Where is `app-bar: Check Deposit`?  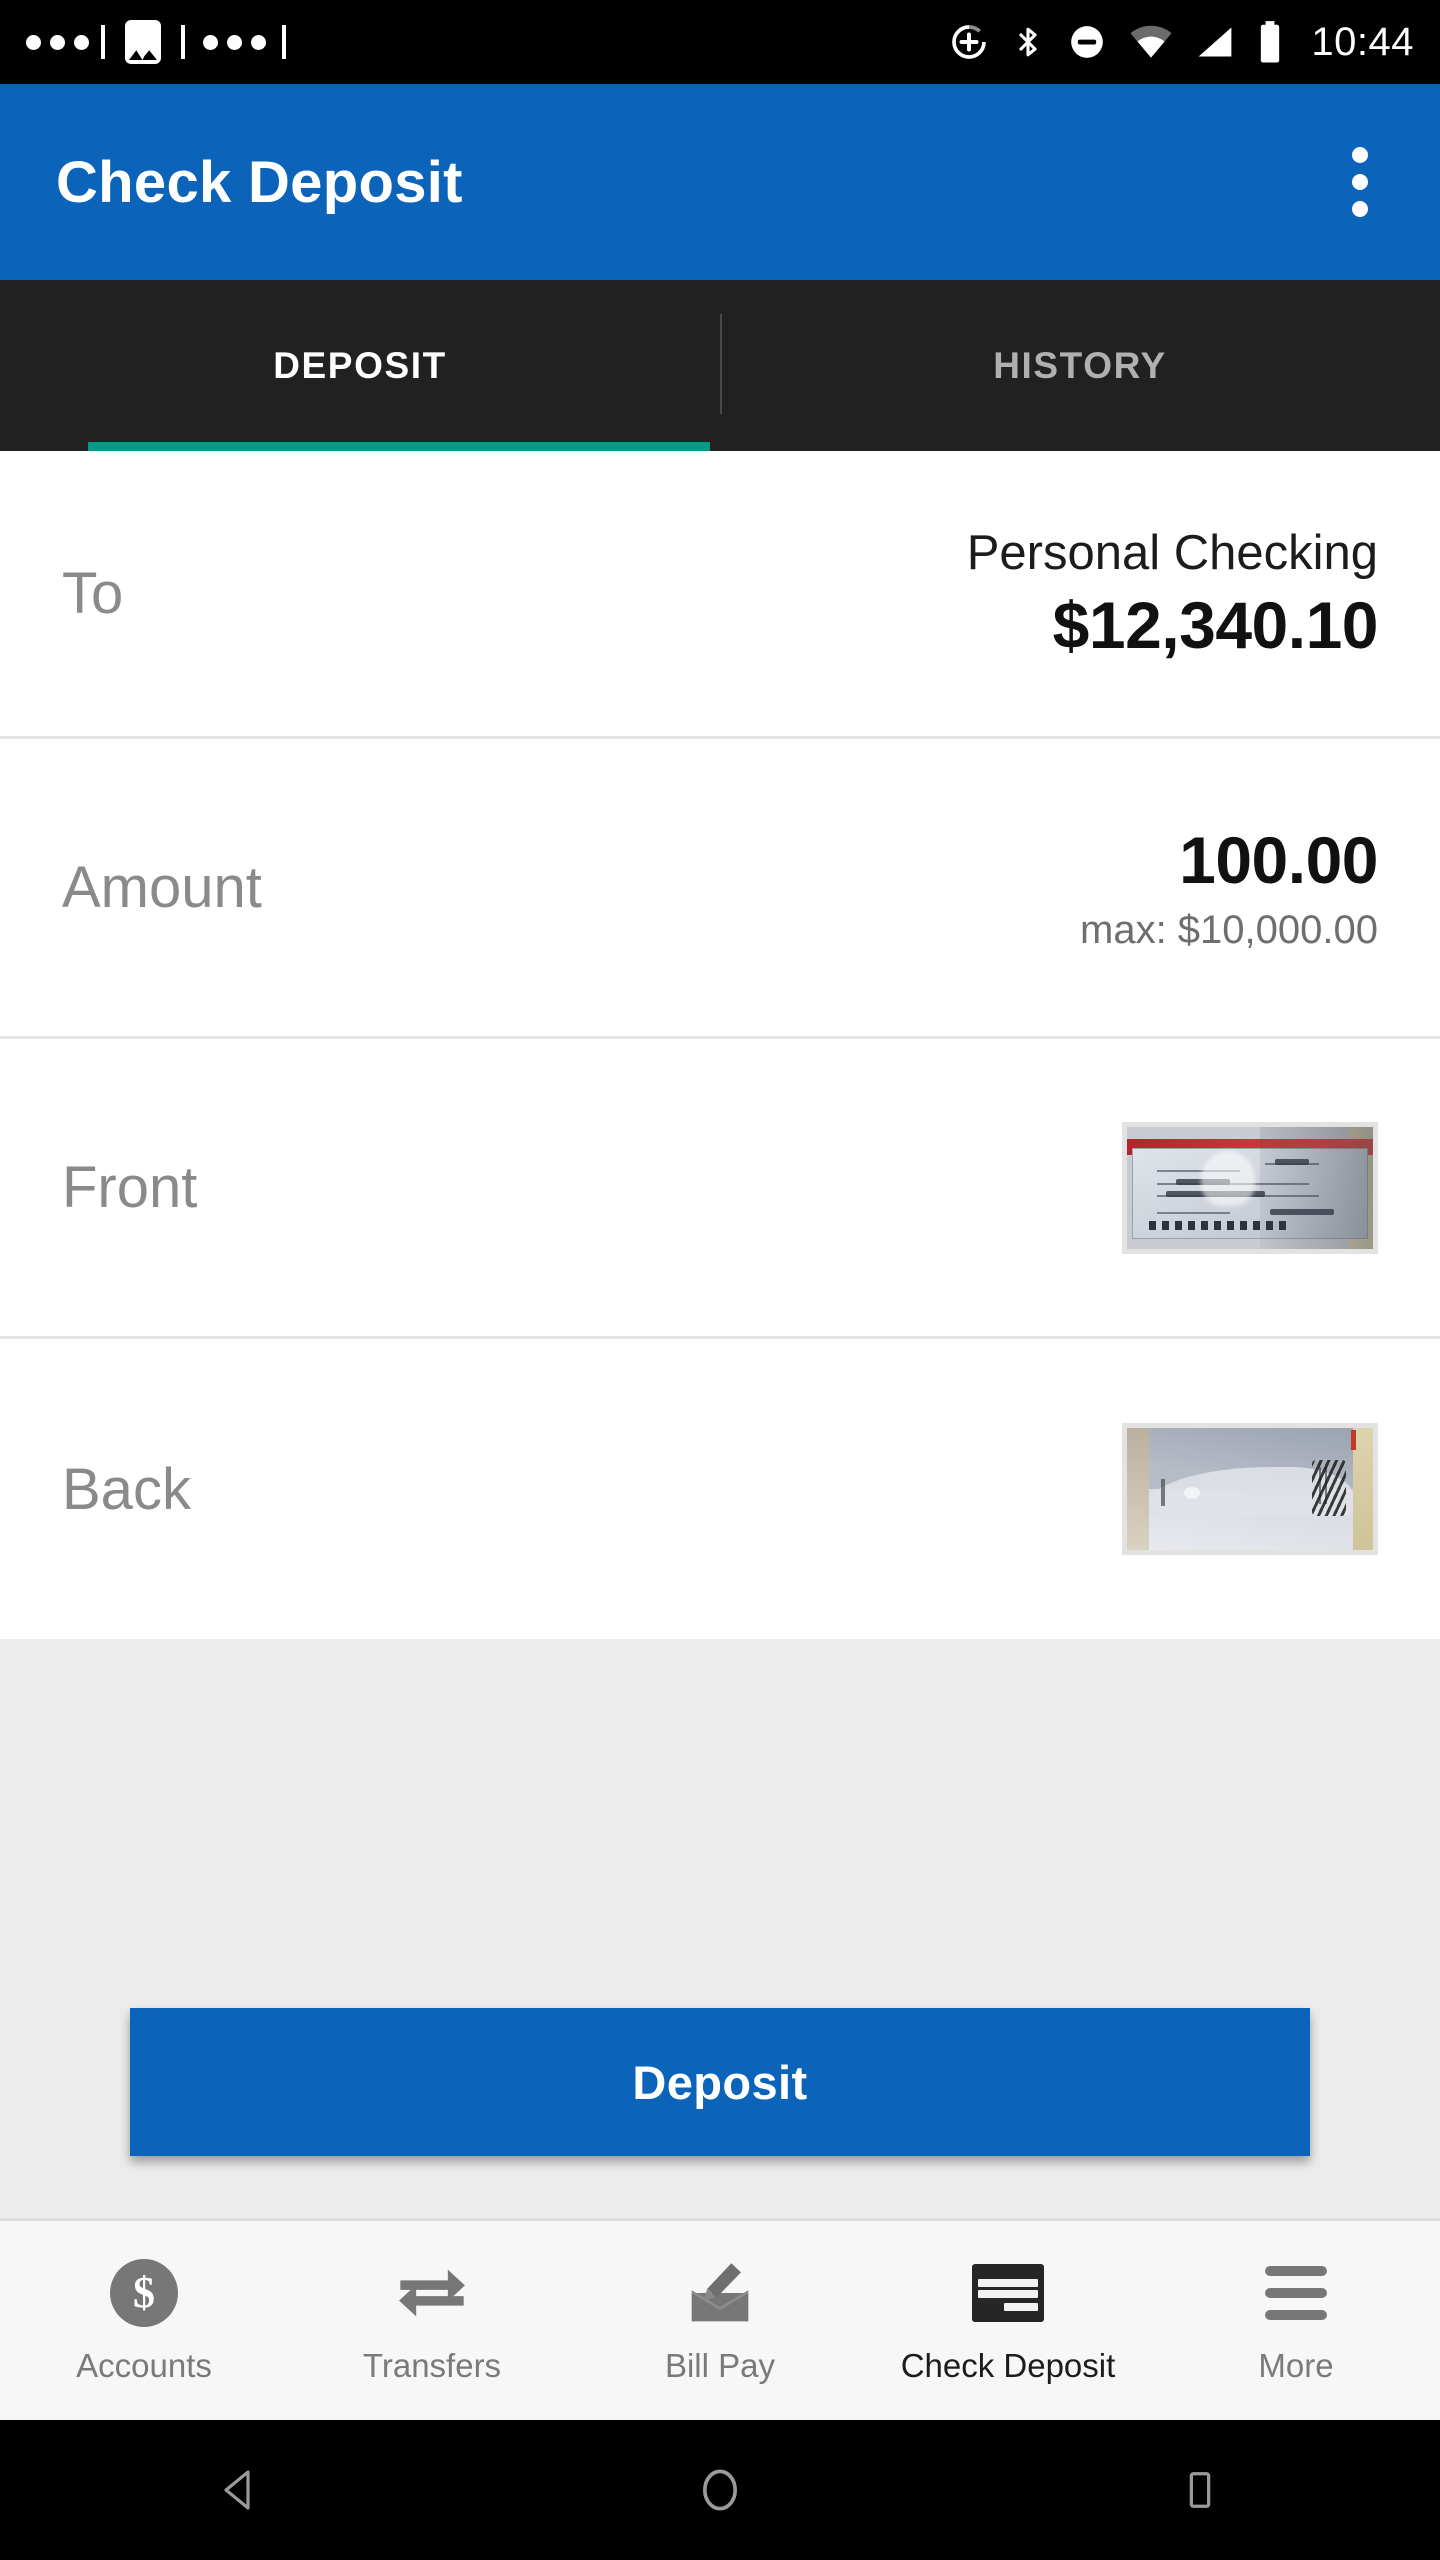
app-bar: Check Deposit is located at coordinates (720, 182).